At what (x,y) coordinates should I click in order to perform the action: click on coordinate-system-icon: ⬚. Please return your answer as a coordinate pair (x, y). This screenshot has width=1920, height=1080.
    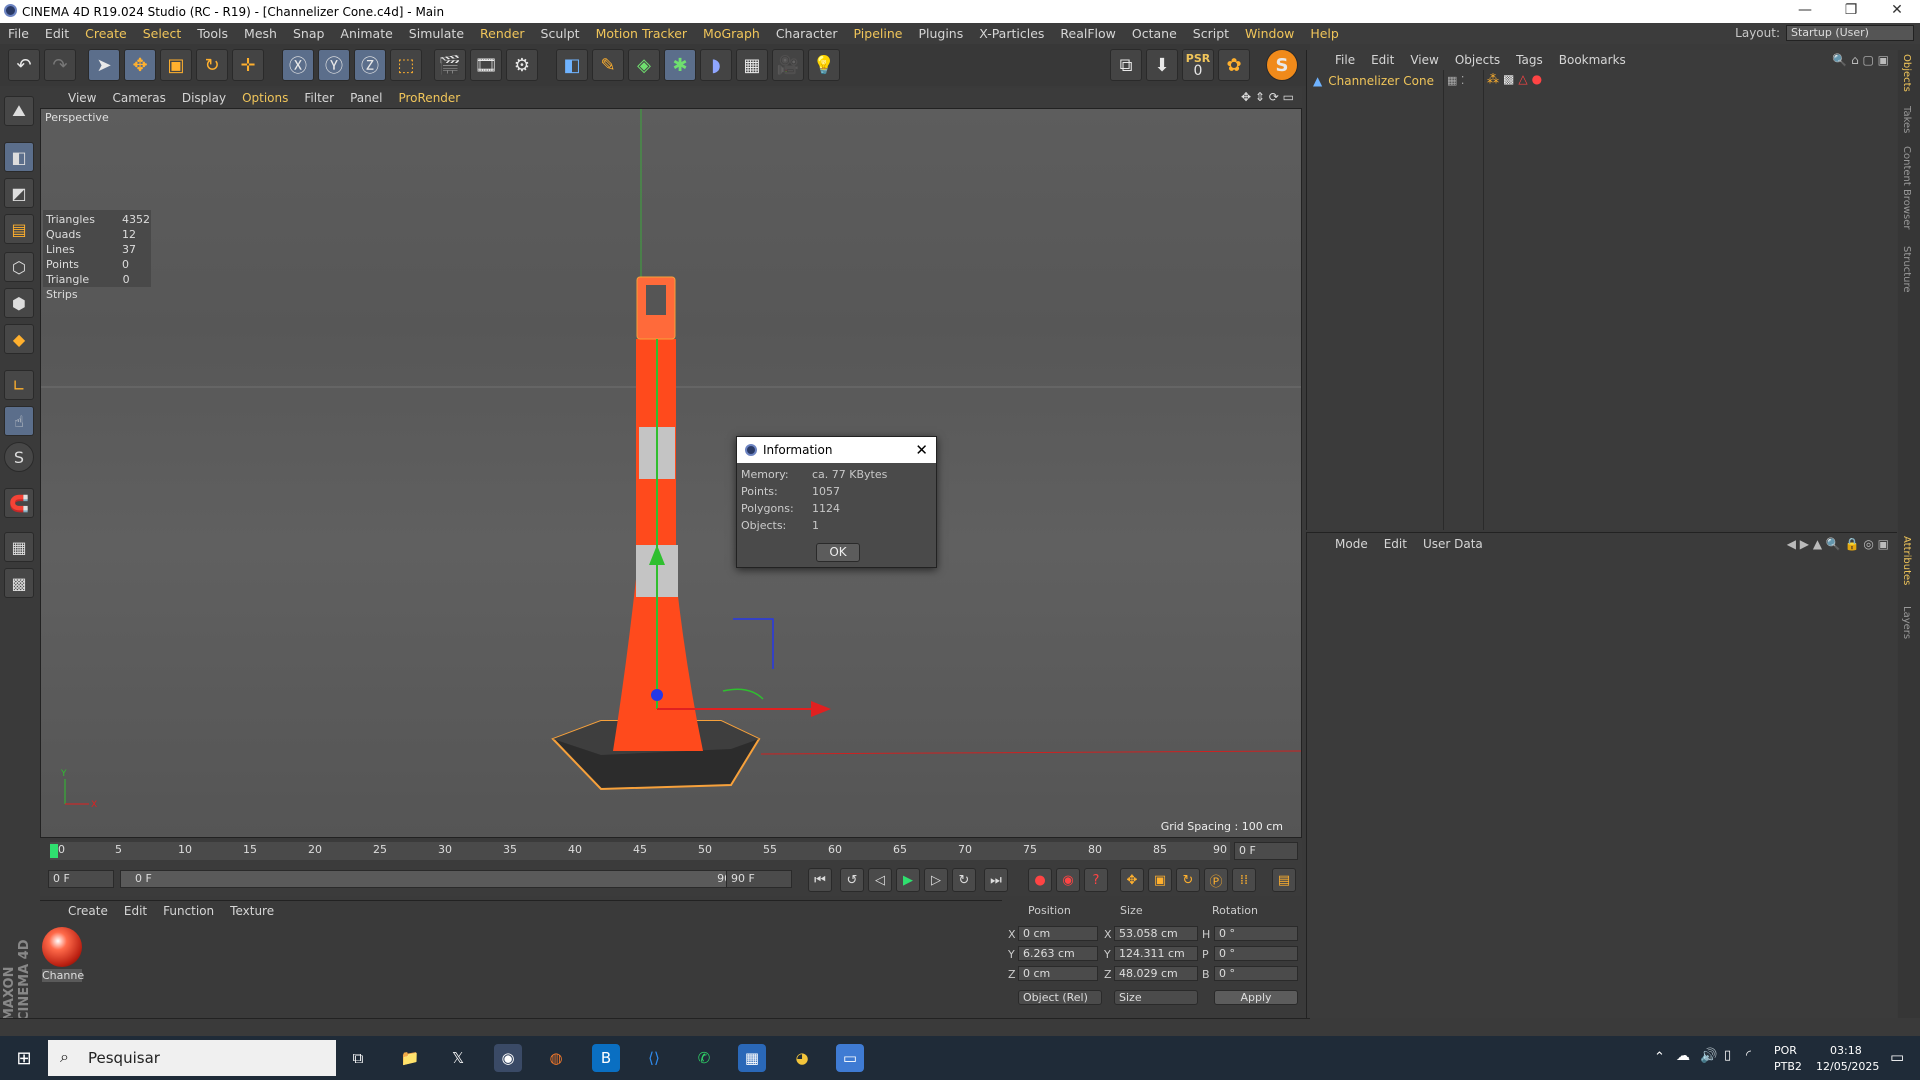
    Looking at the image, I should click on (406, 65).